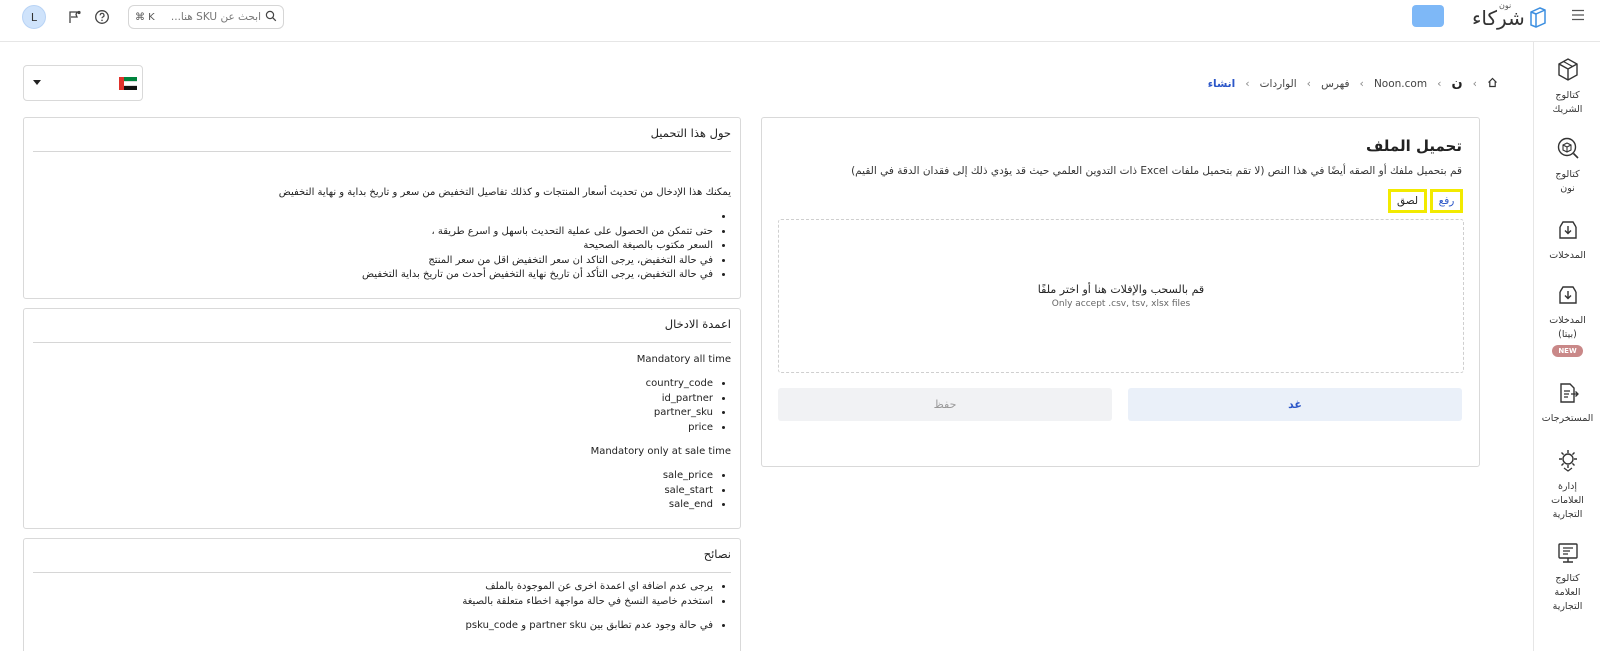 This screenshot has height=651, width=1600. What do you see at coordinates (271, 17) in the screenshot?
I see `search-icon` at bounding box center [271, 17].